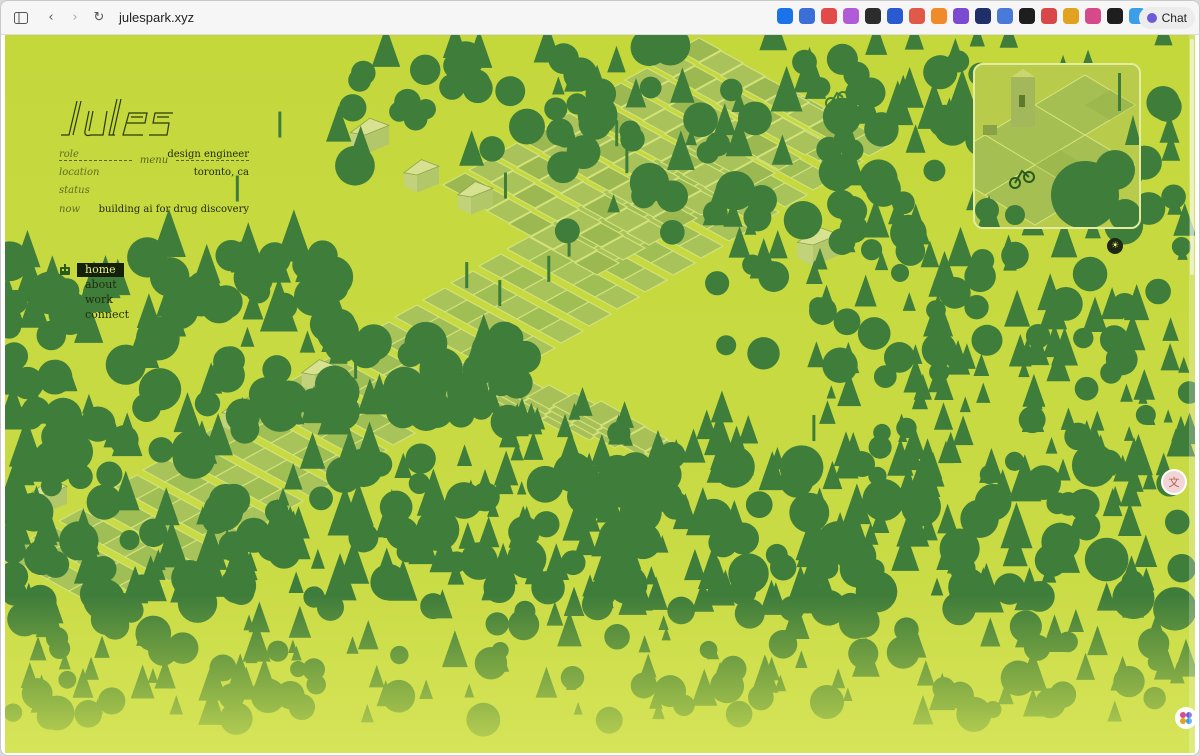 Image resolution: width=1200 pixels, height=756 pixels. I want to click on jules-logo, so click(119, 119).